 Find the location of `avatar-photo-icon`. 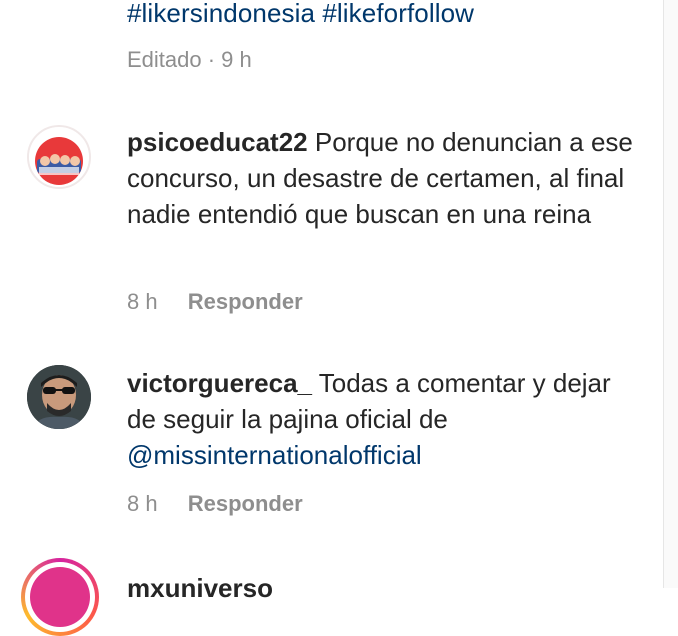

avatar-photo-icon is located at coordinates (59, 397).